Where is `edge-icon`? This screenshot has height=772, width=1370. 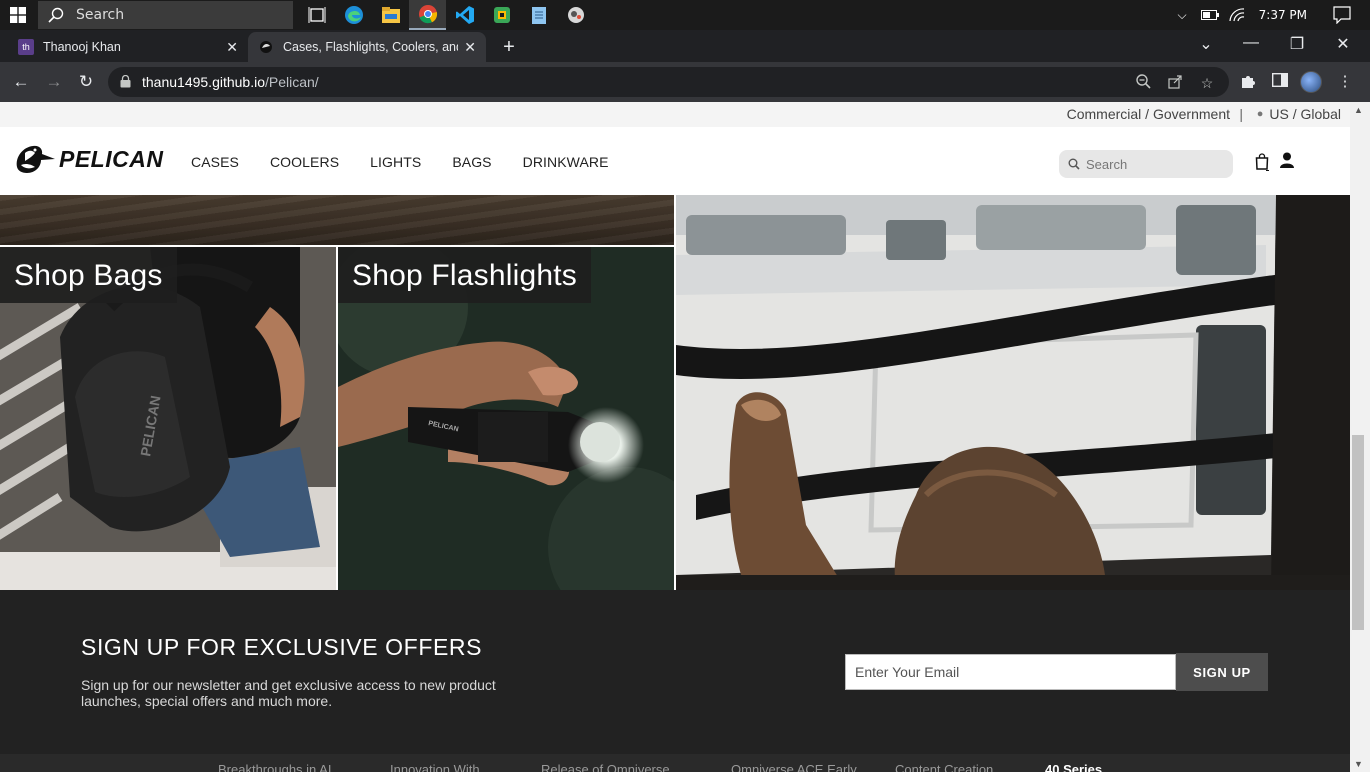 edge-icon is located at coordinates (353, 15).